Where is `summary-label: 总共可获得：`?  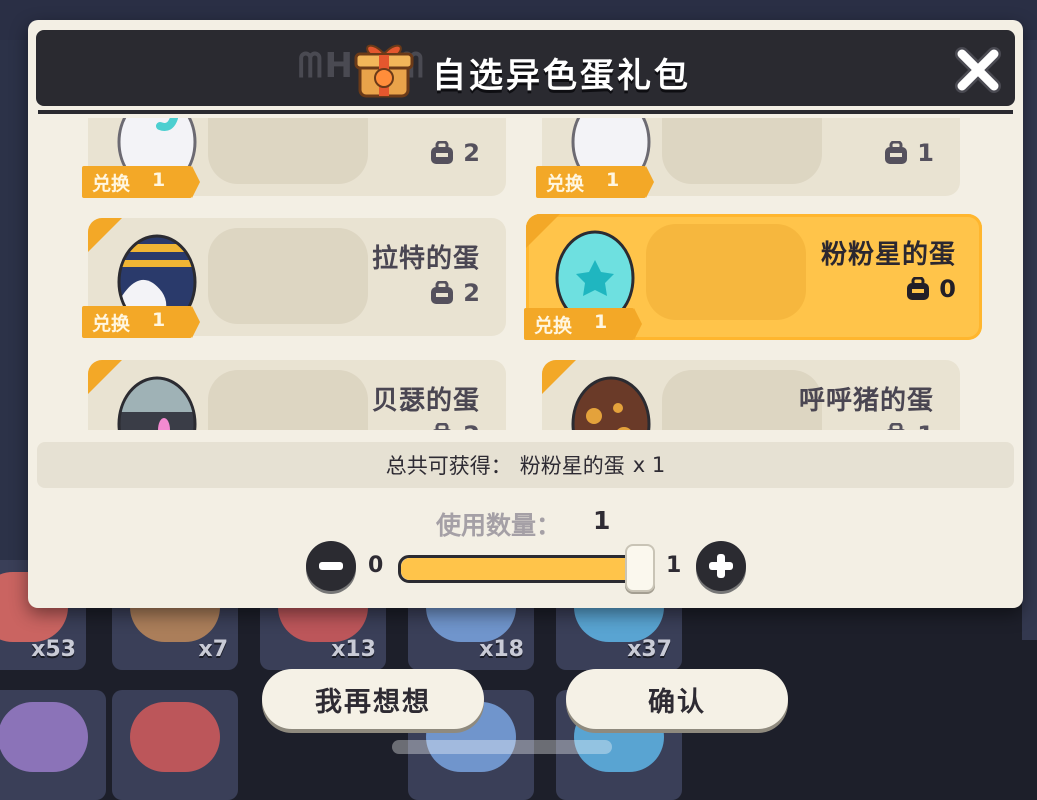
summary-label: 总共可获得： is located at coordinates (448, 466).